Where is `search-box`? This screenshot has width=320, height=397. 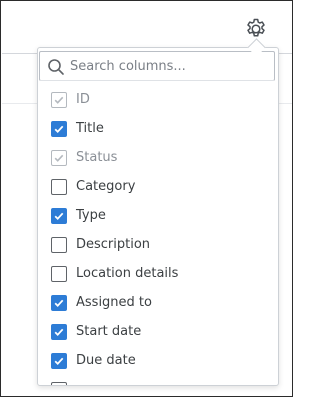 search-box is located at coordinates (157, 66).